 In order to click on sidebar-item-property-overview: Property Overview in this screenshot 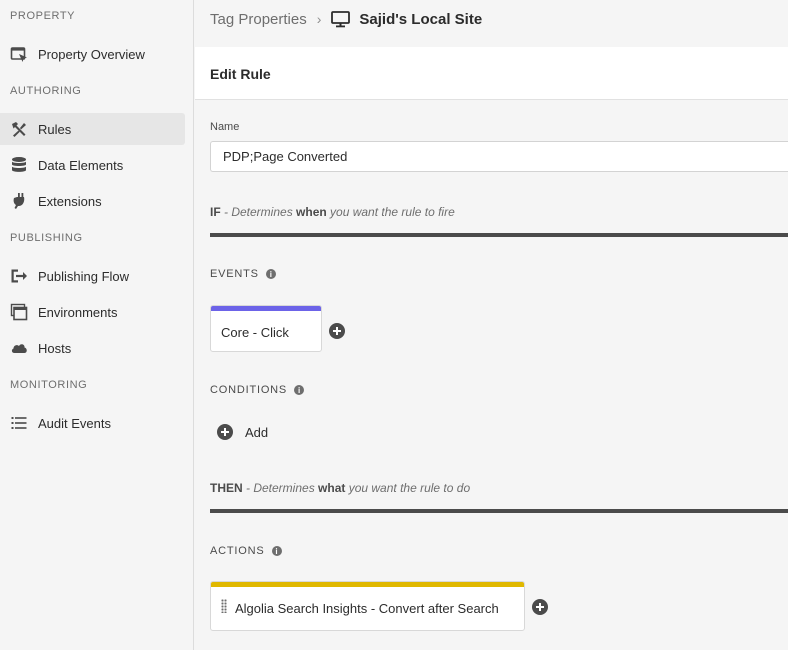, I will do `click(92, 54)`.